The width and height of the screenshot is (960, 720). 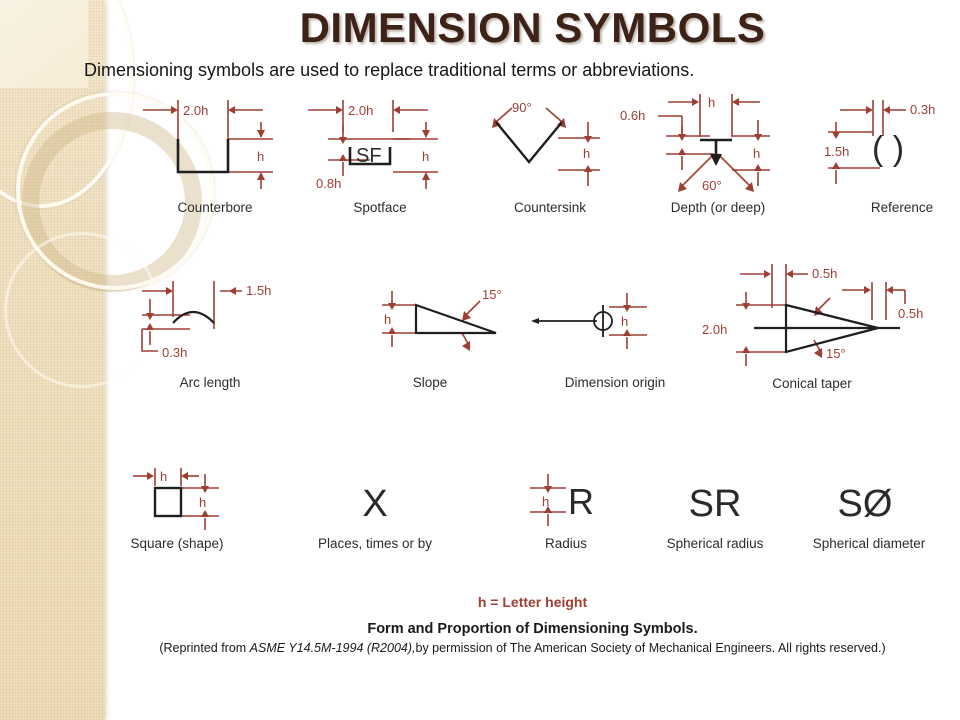 I want to click on symbol-places-times: X Places, times or by, so click(x=385, y=507).